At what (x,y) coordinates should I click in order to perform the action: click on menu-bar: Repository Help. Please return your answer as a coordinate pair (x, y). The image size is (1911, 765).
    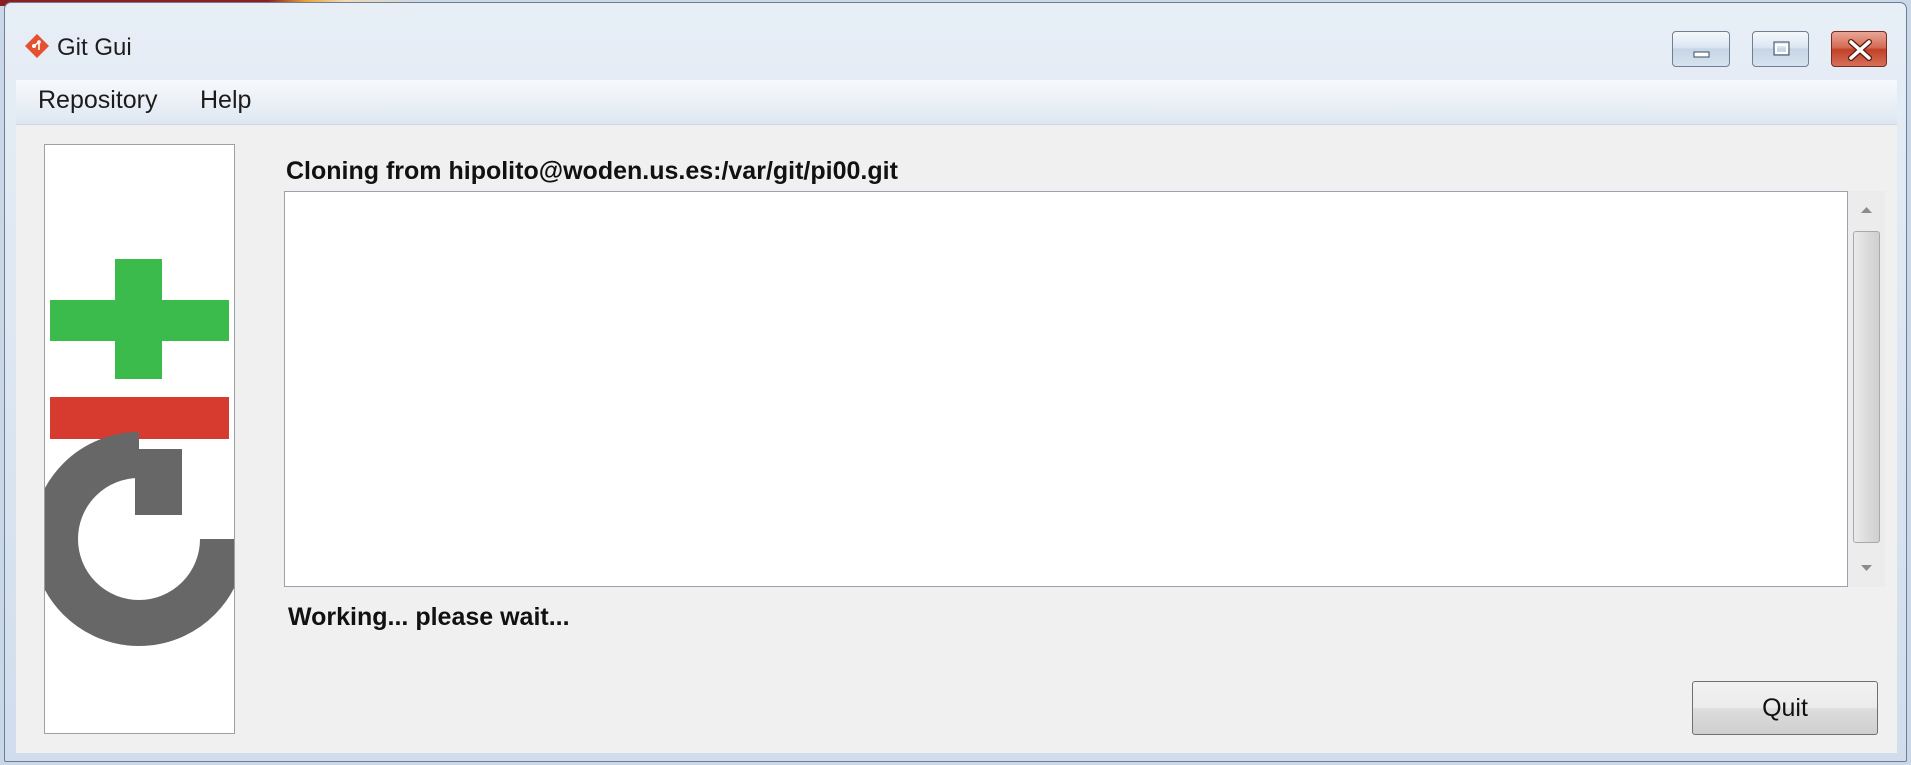
    Looking at the image, I should click on (956, 102).